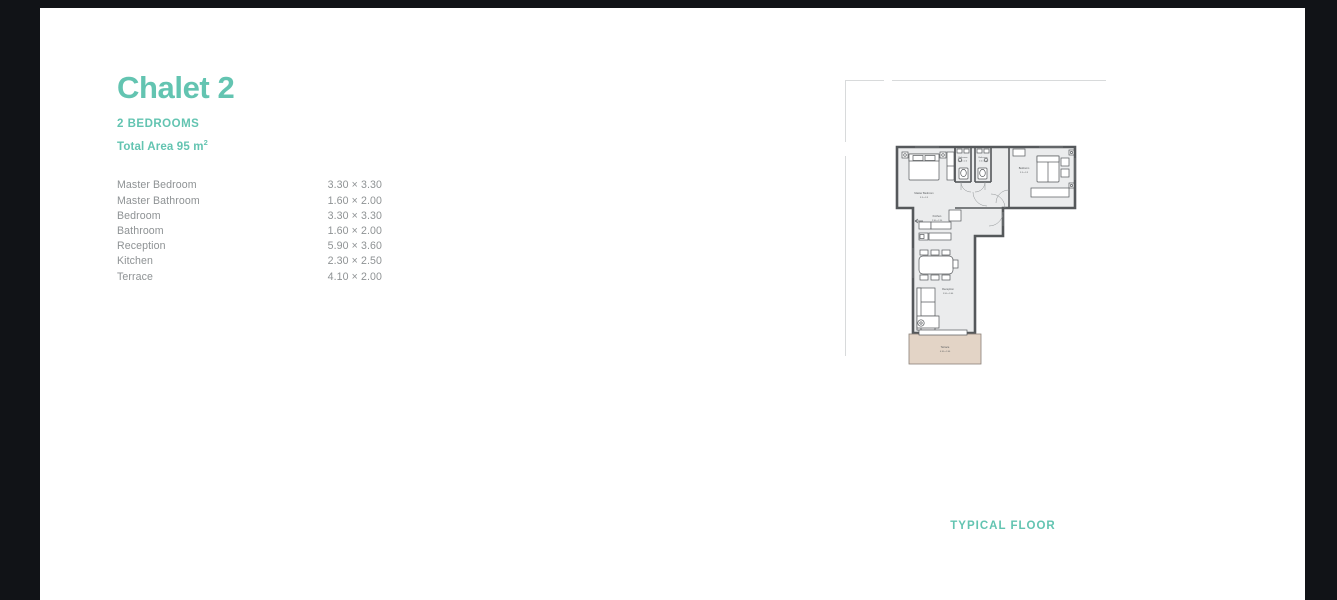  I want to click on typical-floor-caption: TYPICAL FLOOR, so click(1003, 526).